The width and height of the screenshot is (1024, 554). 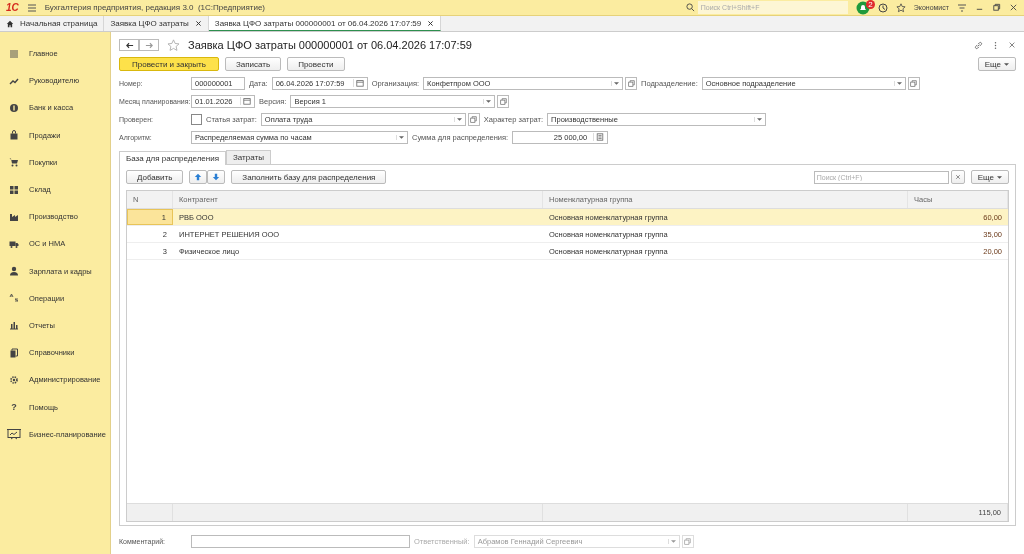 I want to click on window-tab: Начальная страница, so click(x=52, y=23).